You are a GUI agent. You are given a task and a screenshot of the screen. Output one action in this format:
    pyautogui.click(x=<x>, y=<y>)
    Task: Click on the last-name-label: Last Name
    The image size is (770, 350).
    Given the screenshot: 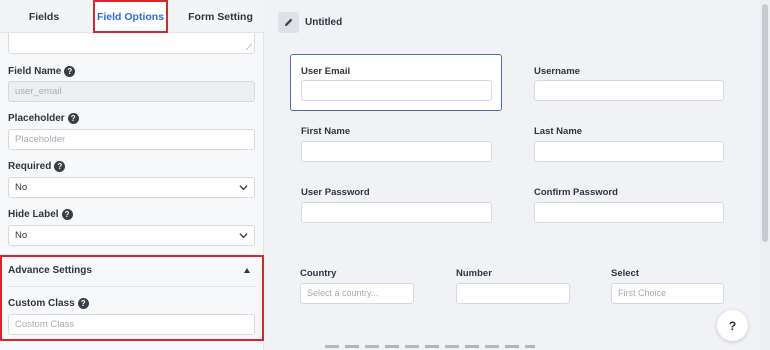 What is the action you would take?
    pyautogui.click(x=558, y=131)
    